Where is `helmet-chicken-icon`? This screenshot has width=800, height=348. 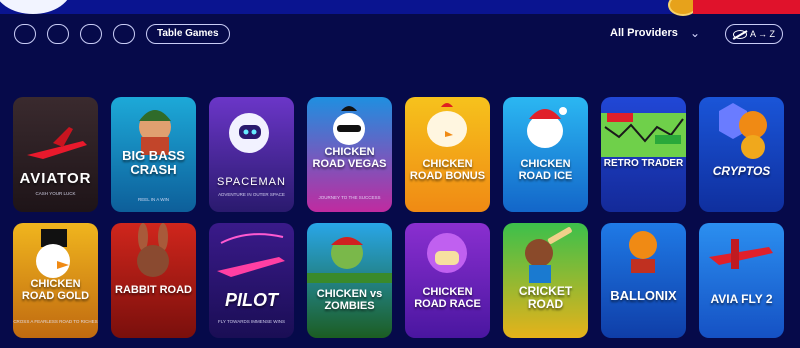
helmet-chicken-icon is located at coordinates (447, 253).